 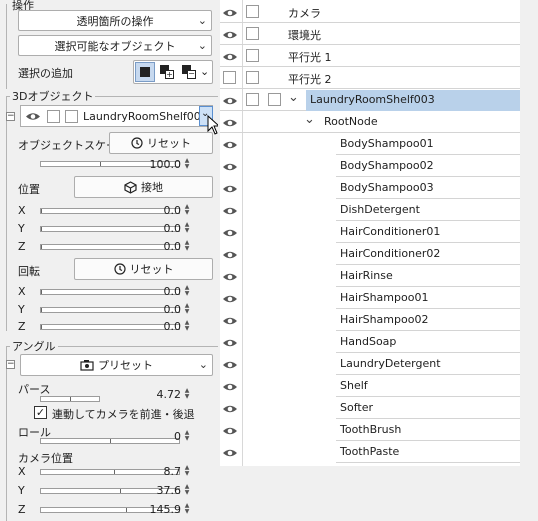 What do you see at coordinates (161, 210) in the screenshot?
I see `position-x-value: 0.0` at bounding box center [161, 210].